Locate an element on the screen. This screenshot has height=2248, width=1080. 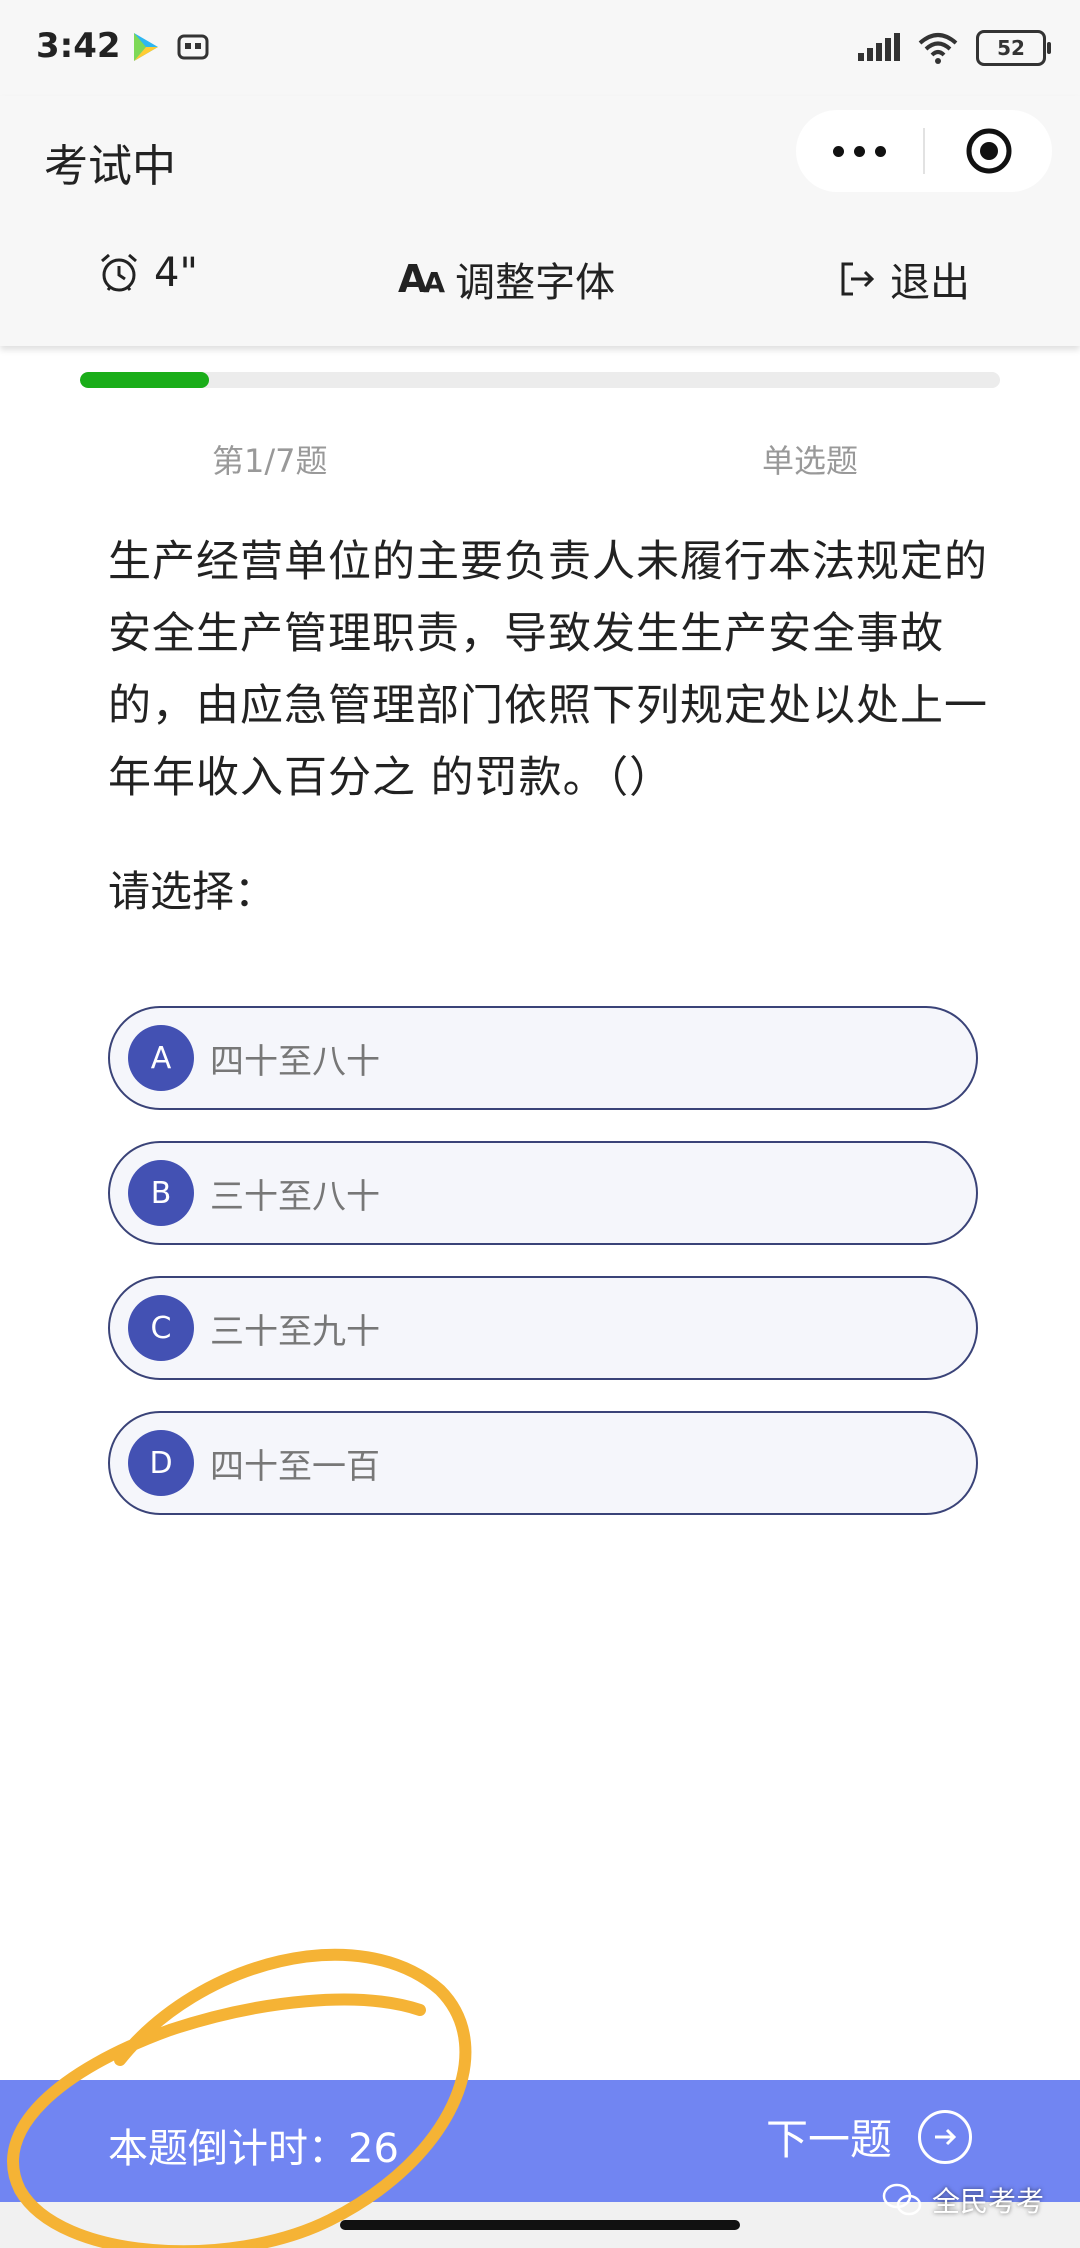
option-b: B 三十至八十 is located at coordinates (543, 1193).